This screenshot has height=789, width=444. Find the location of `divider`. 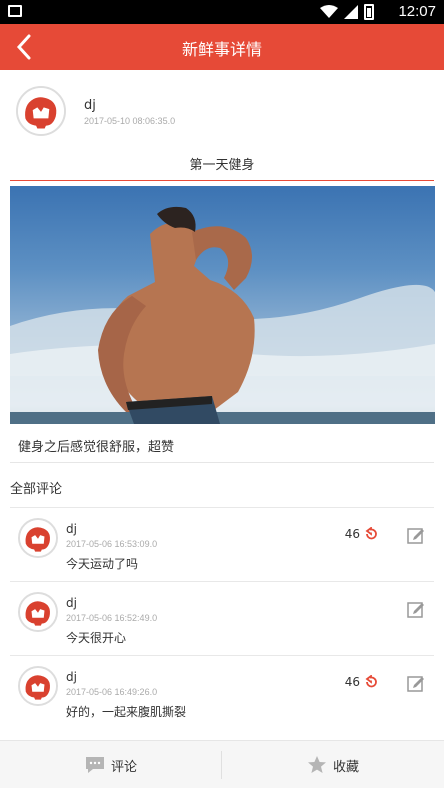

divider is located at coordinates (222, 462).